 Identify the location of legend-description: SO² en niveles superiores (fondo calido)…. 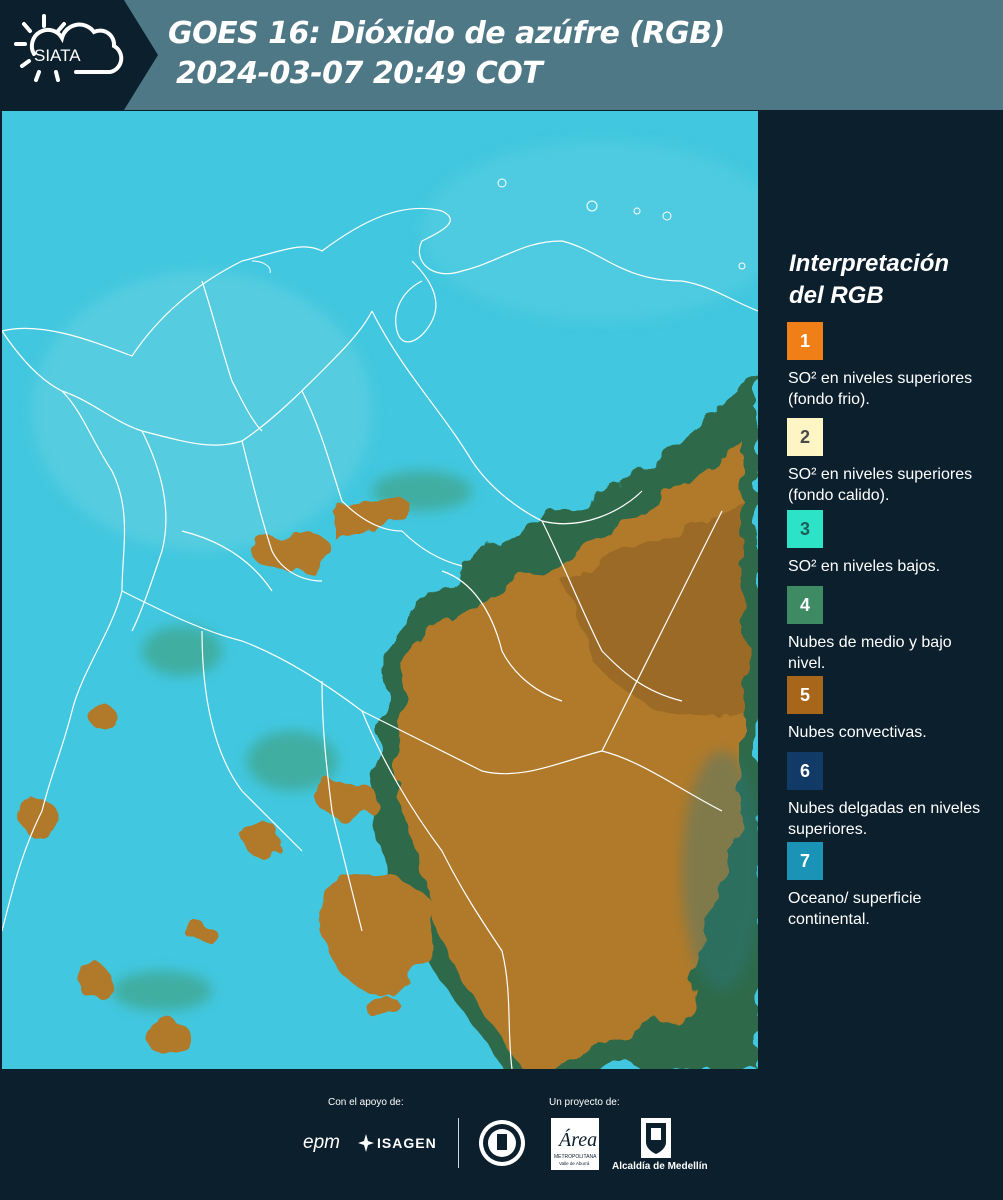
(880, 485).